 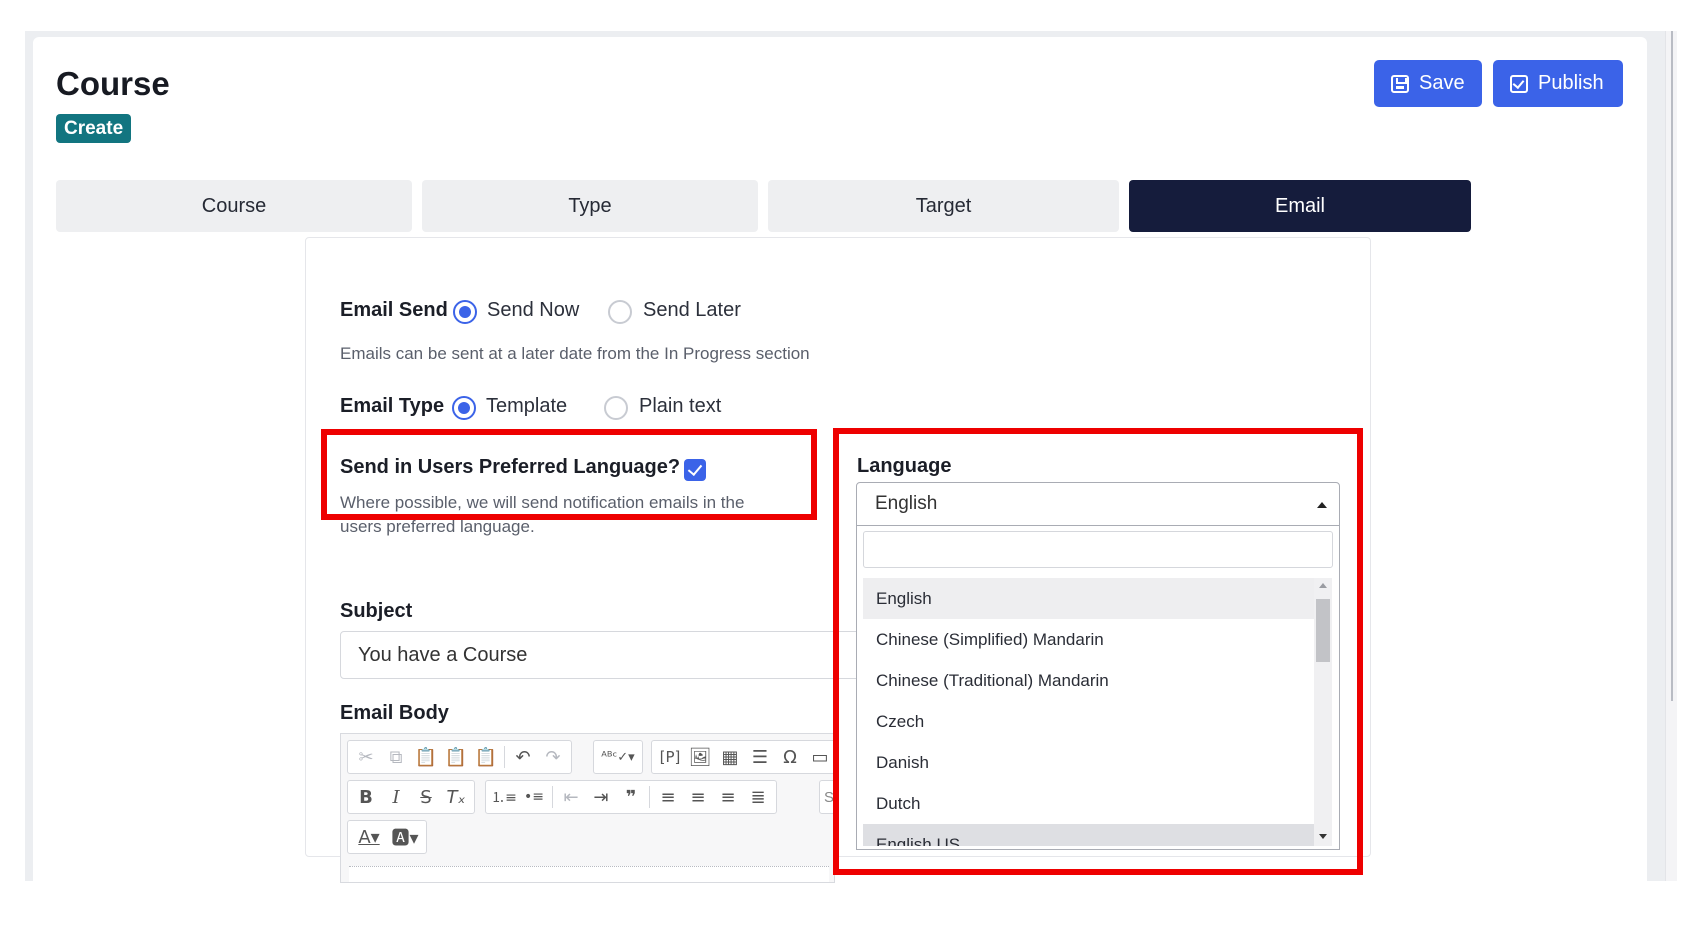 I want to click on email-send-label: Email Send, so click(x=394, y=310).